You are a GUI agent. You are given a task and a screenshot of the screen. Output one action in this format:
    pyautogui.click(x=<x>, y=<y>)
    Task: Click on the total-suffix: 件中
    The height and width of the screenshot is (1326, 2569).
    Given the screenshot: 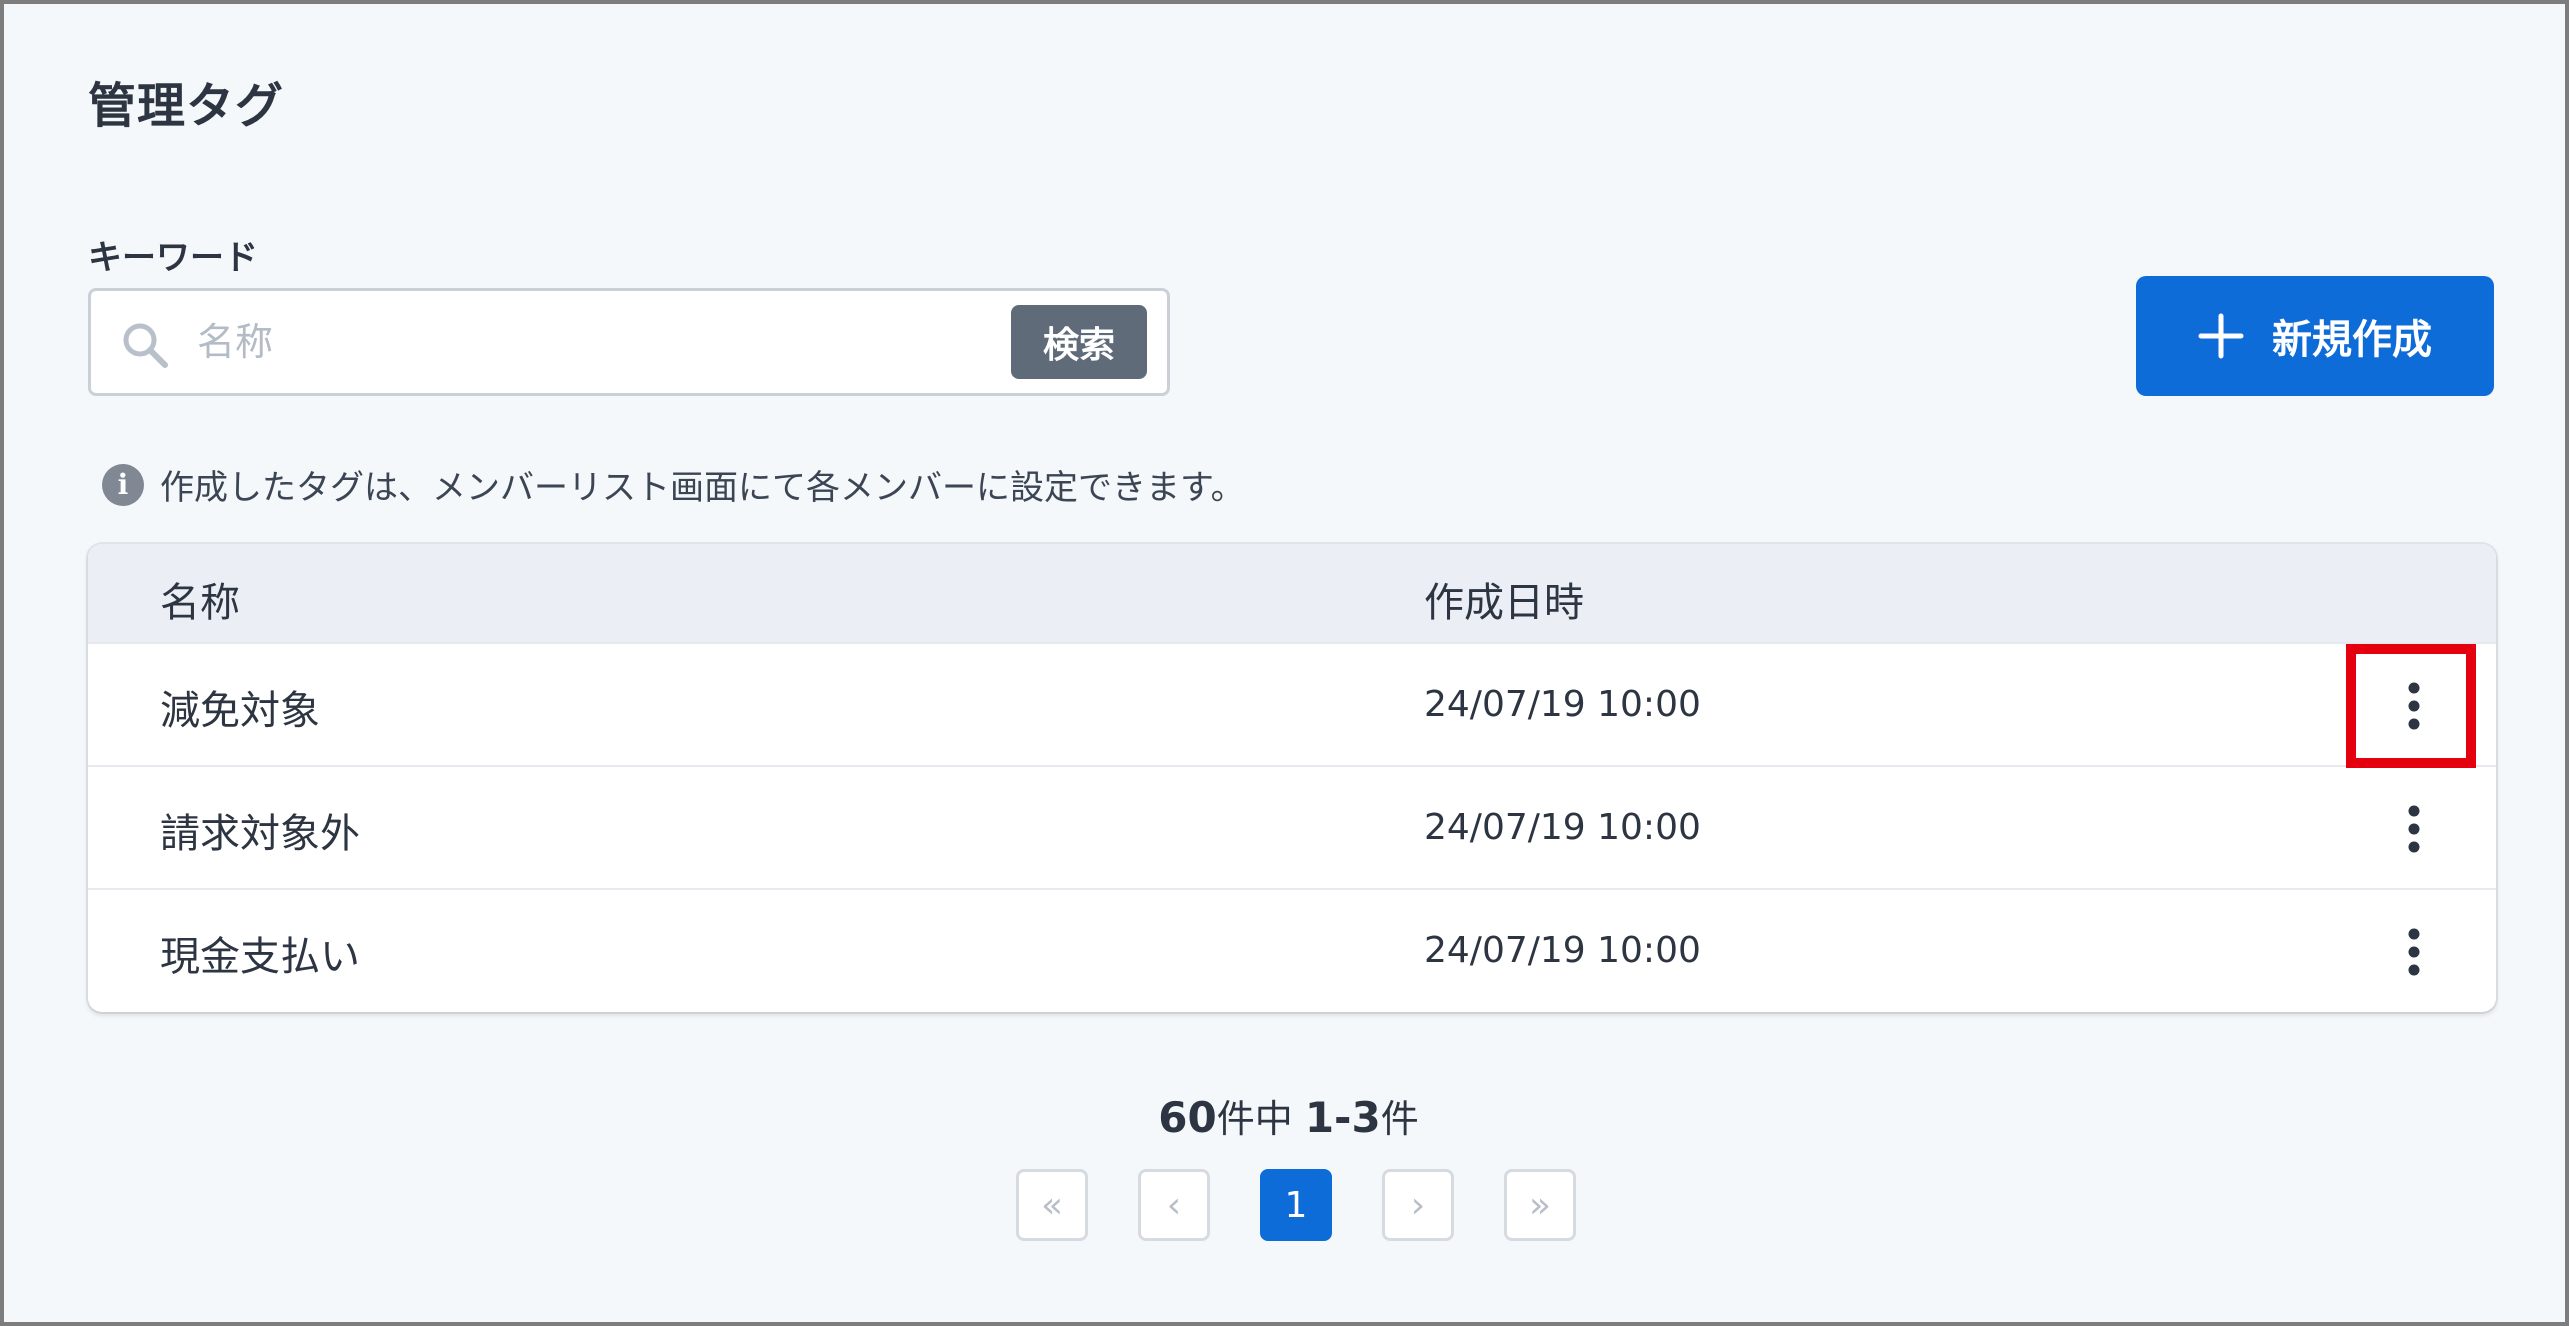 What is the action you would take?
    pyautogui.click(x=1254, y=1119)
    